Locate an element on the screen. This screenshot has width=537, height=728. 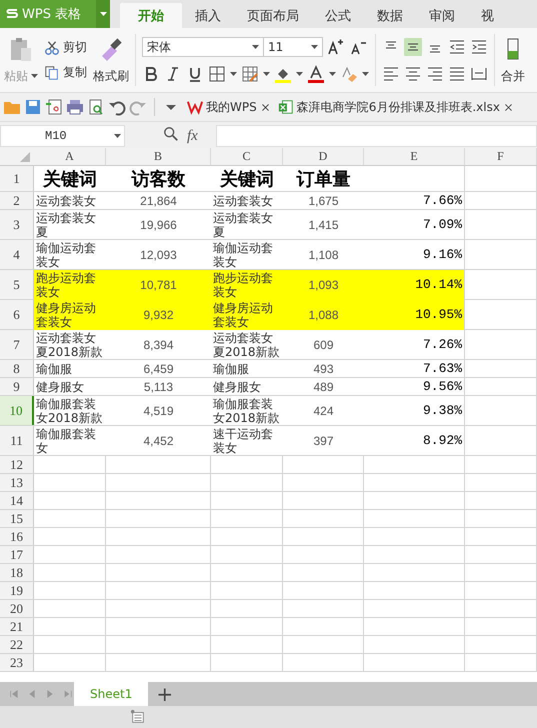
row-header: 13 is located at coordinates (17, 482).